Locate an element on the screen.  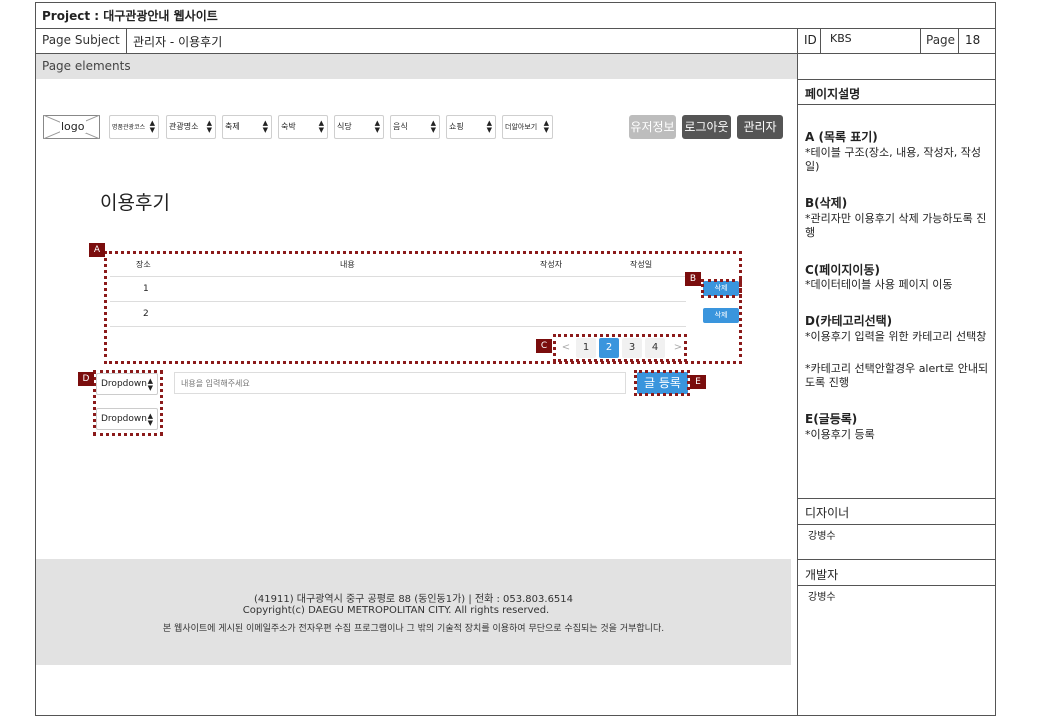
annotation-box-d is located at coordinates (128, 403).